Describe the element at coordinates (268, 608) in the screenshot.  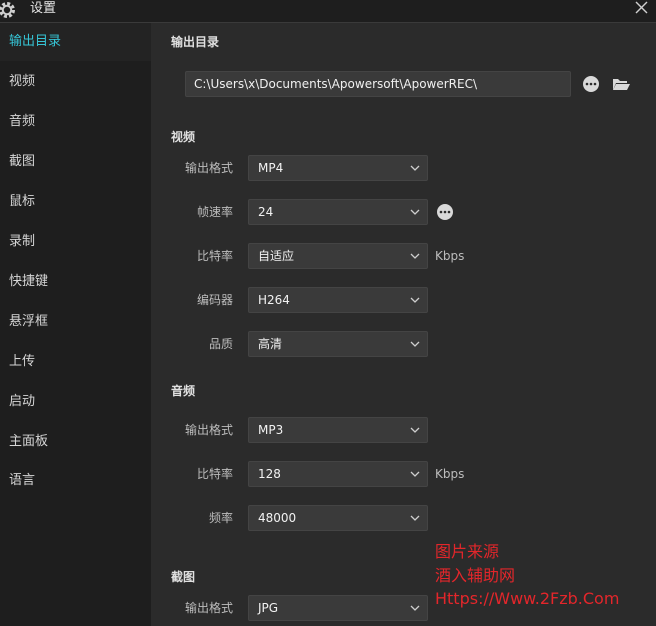
I see `select-value: JPG` at that location.